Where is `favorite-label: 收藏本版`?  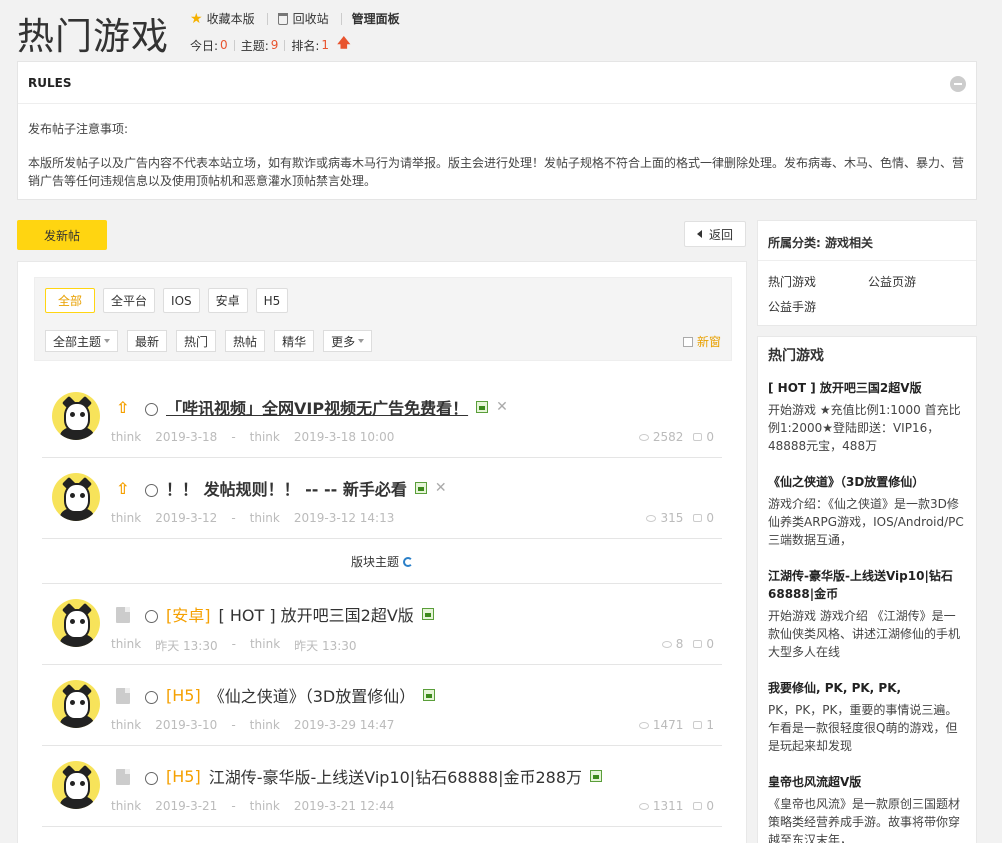
favorite-label: 收藏本版 is located at coordinates (230, 19).